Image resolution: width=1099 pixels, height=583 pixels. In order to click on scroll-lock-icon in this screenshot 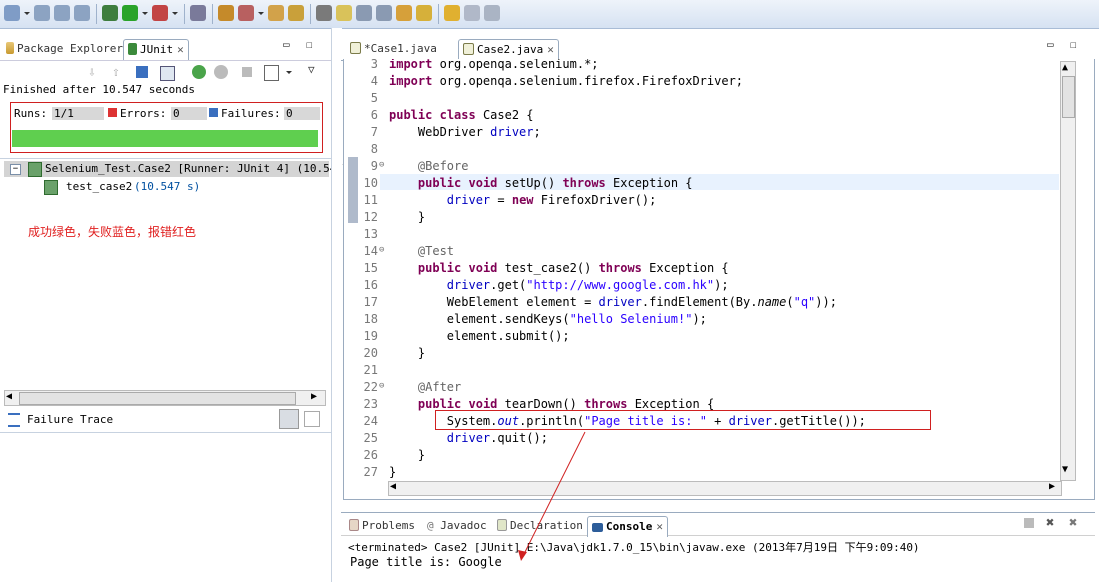, I will do `click(167, 73)`.